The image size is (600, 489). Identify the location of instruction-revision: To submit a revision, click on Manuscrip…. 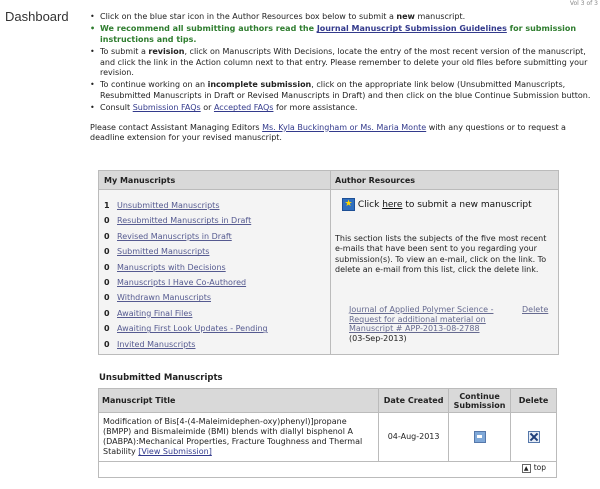
(342, 62).